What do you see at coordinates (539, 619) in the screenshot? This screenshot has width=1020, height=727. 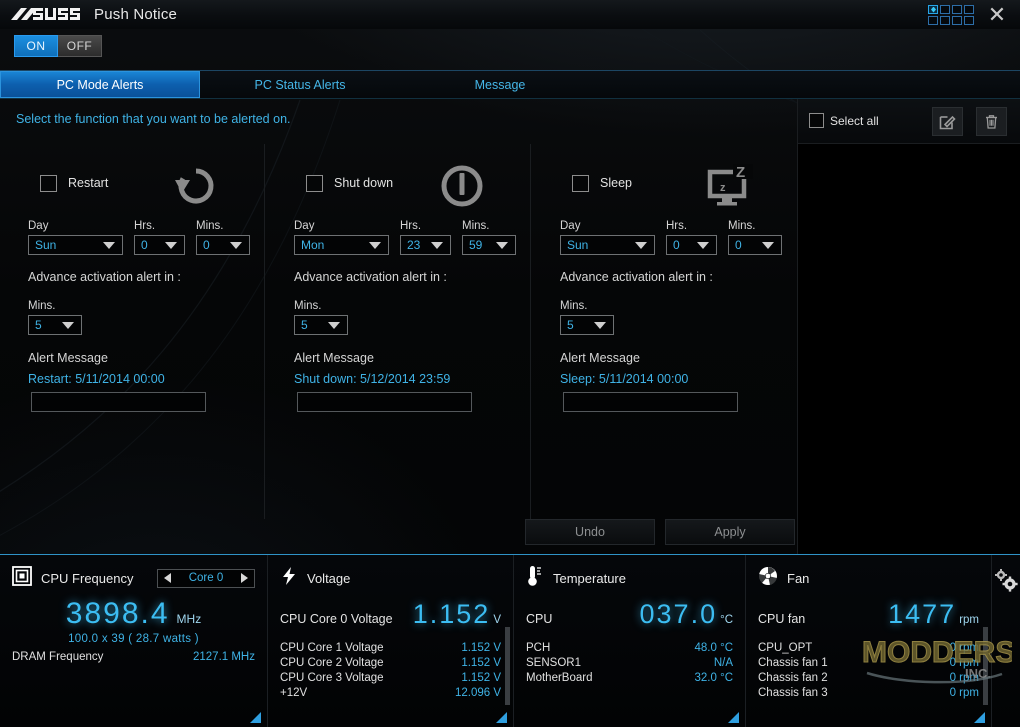 I see `temperature-primary-label: CPU` at bounding box center [539, 619].